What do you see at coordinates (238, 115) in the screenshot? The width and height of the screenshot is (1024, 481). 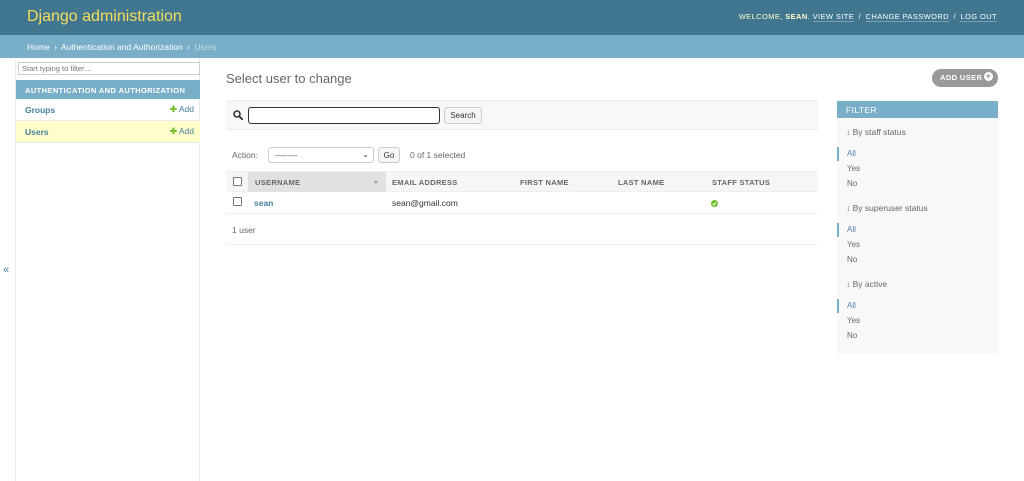 I see `search-icon` at bounding box center [238, 115].